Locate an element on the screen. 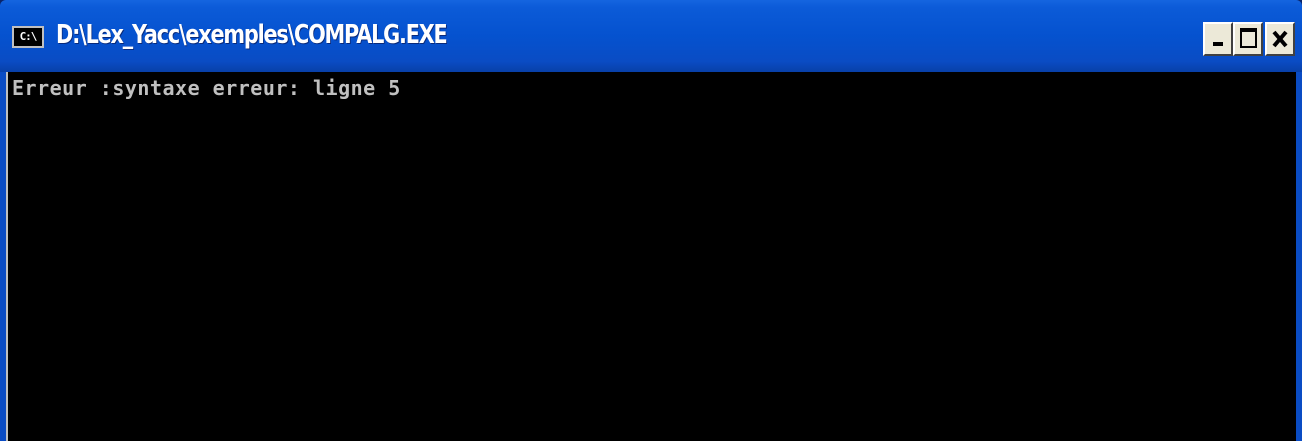 The height and width of the screenshot is (441, 1307). window-title: D:\Lex_Yacc\exemples\COMPALG.EXE is located at coordinates (252, 35).